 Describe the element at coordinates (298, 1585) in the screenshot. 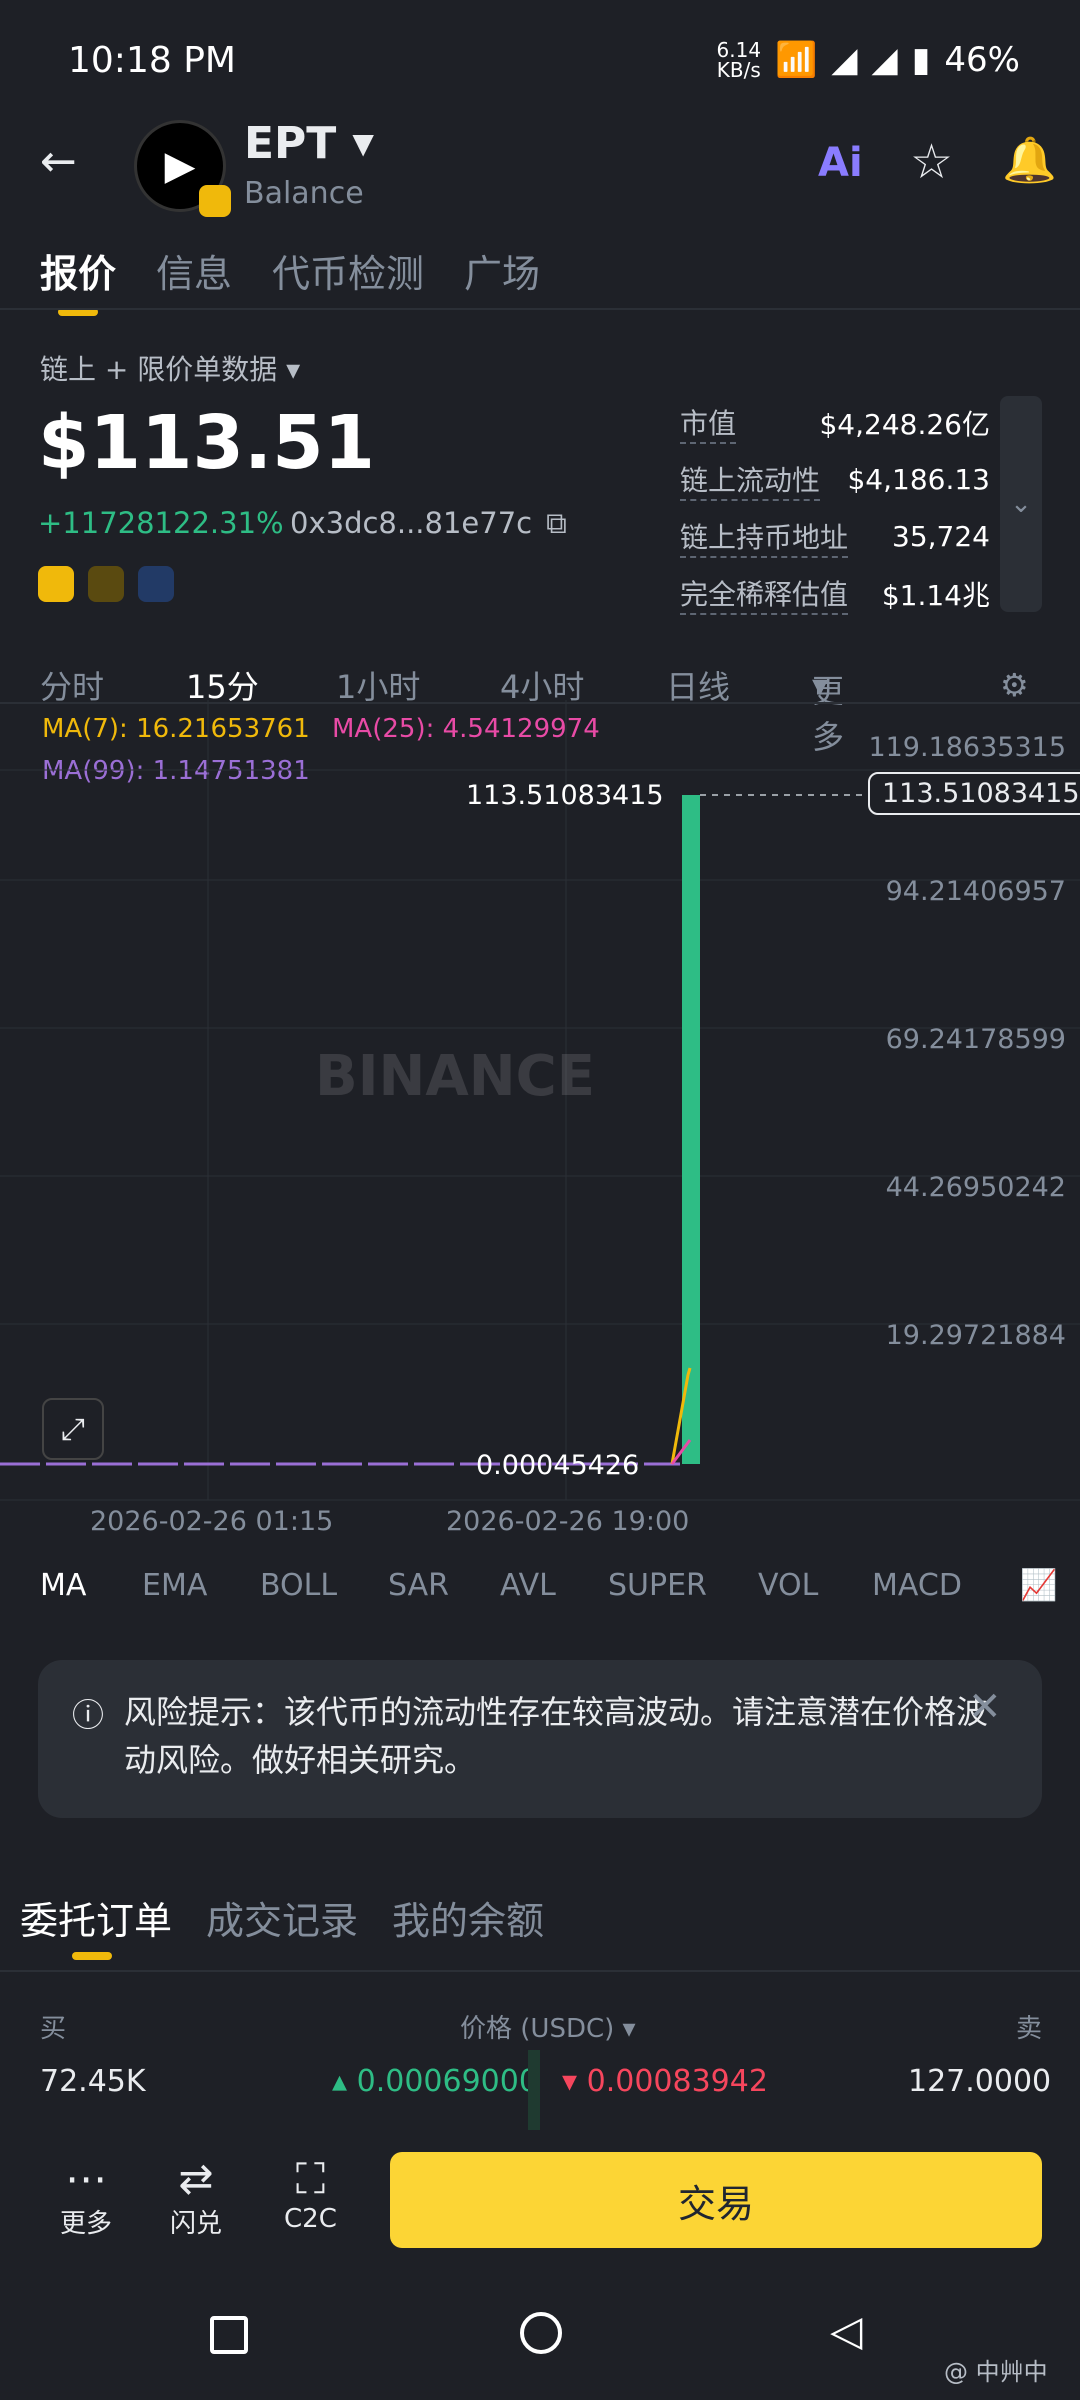

I see `indicator-boll: BOLL` at that location.